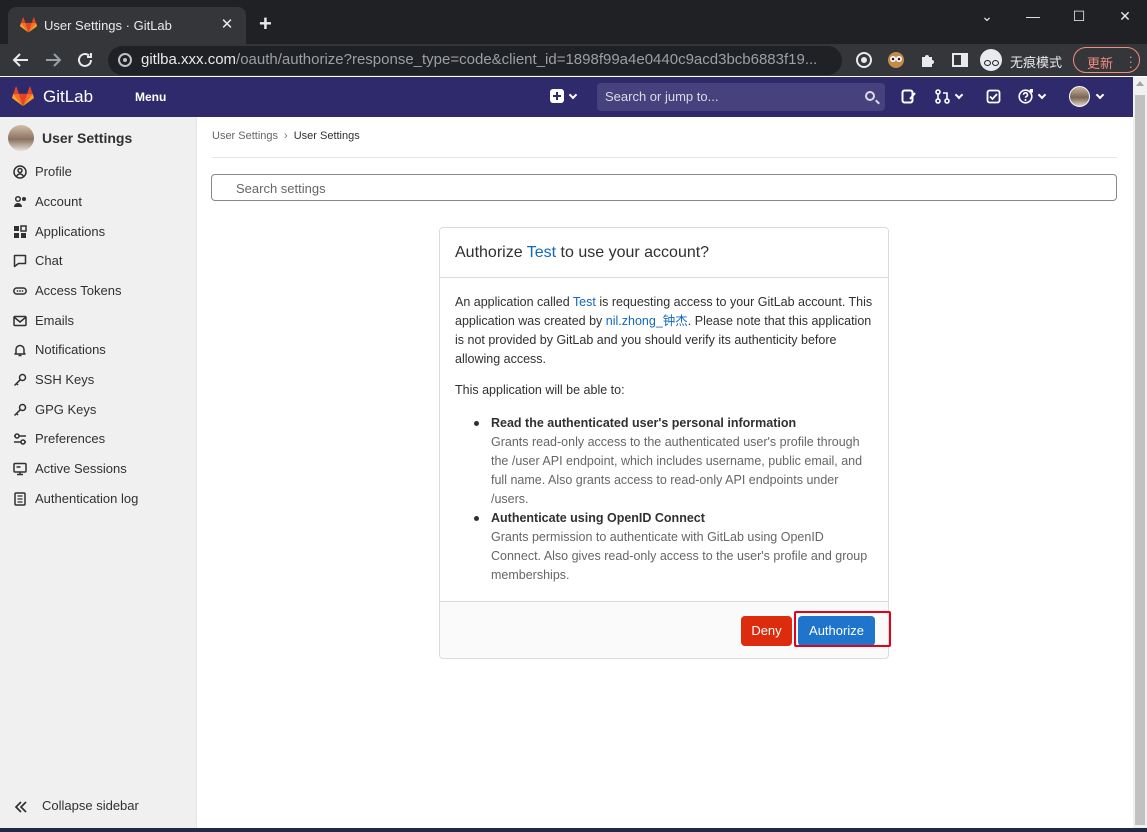 The image size is (1147, 832). I want to click on help-icon, so click(1025, 96).